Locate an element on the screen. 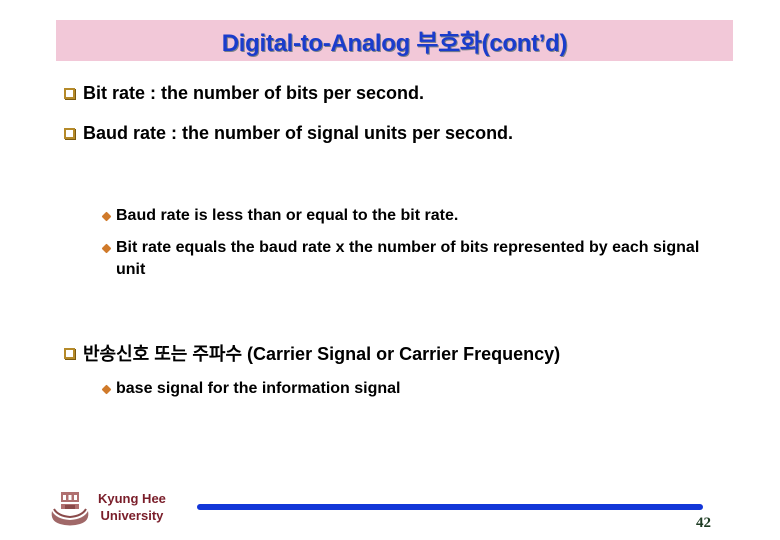 The height and width of the screenshot is (540, 780). sub-bullet-text: base signal for the information signal is located at coordinates (258, 388).